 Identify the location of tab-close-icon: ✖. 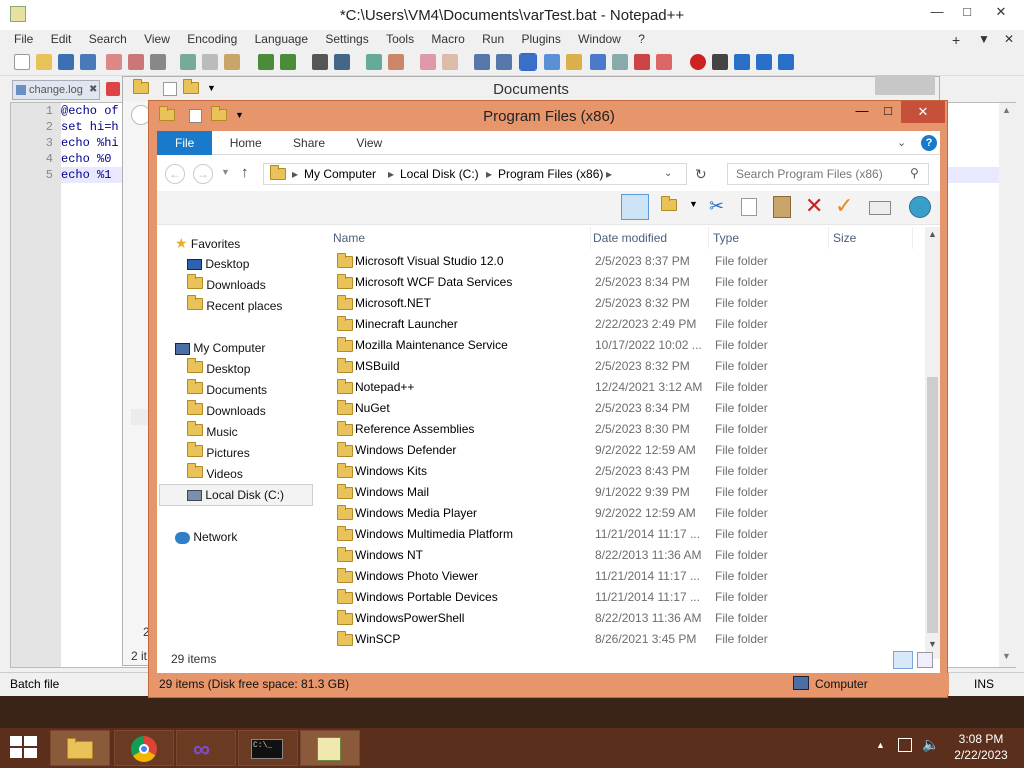
(93, 90).